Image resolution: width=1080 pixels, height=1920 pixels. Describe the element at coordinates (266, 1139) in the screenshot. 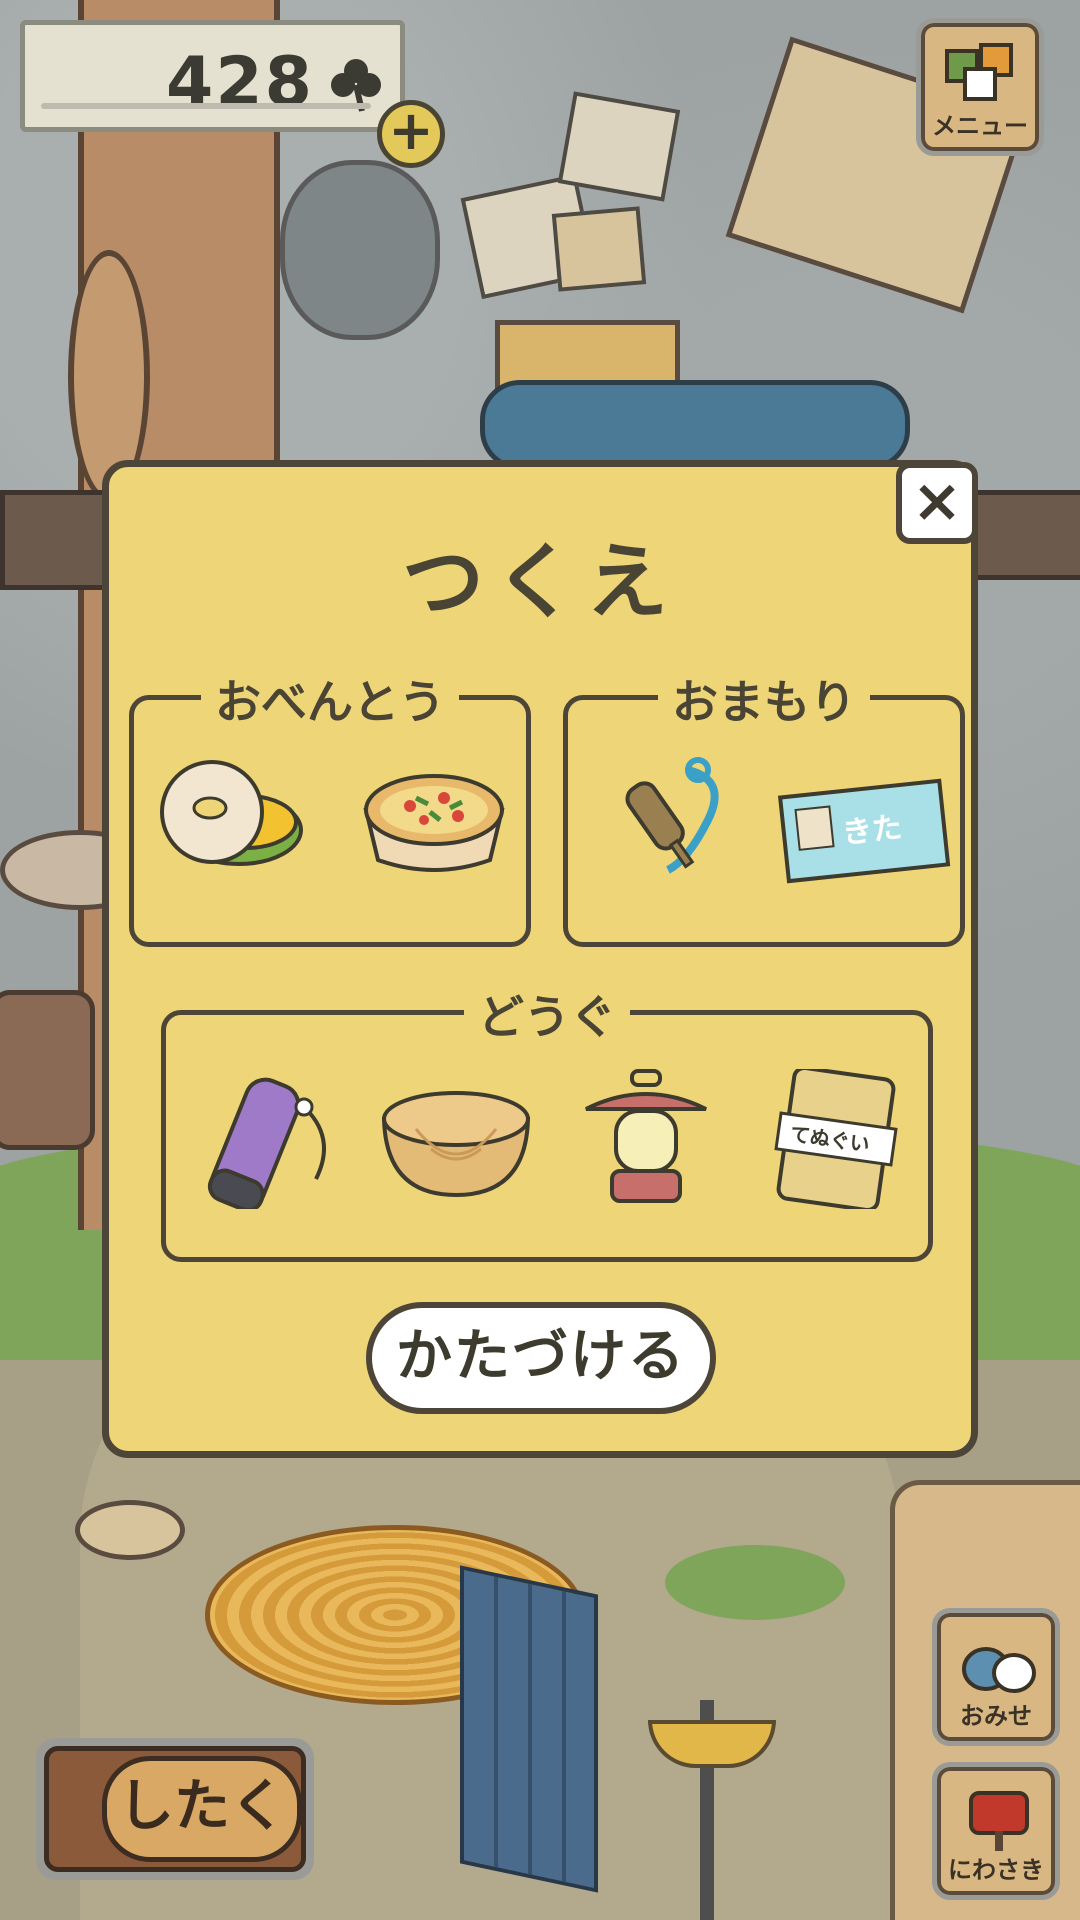

I see `water-bottle-icon` at that location.